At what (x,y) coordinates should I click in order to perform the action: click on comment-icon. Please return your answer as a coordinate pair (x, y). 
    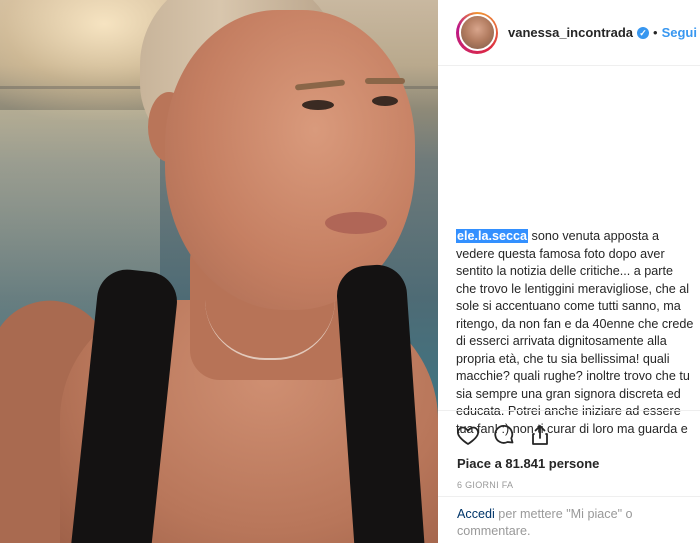
    Looking at the image, I should click on (504, 435).